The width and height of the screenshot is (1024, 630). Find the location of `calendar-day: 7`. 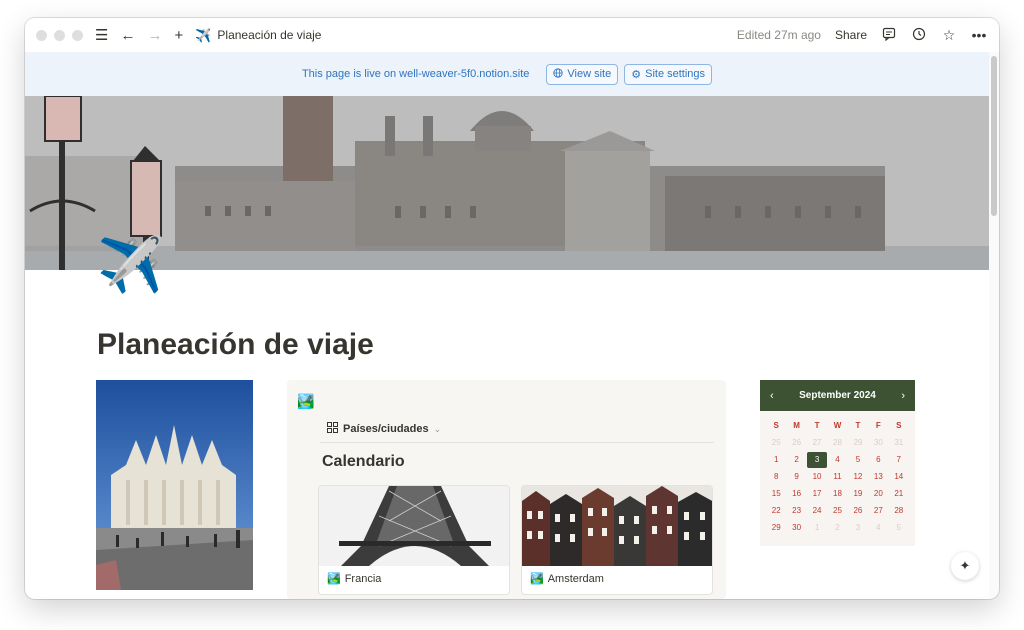

calendar-day: 7 is located at coordinates (899, 460).